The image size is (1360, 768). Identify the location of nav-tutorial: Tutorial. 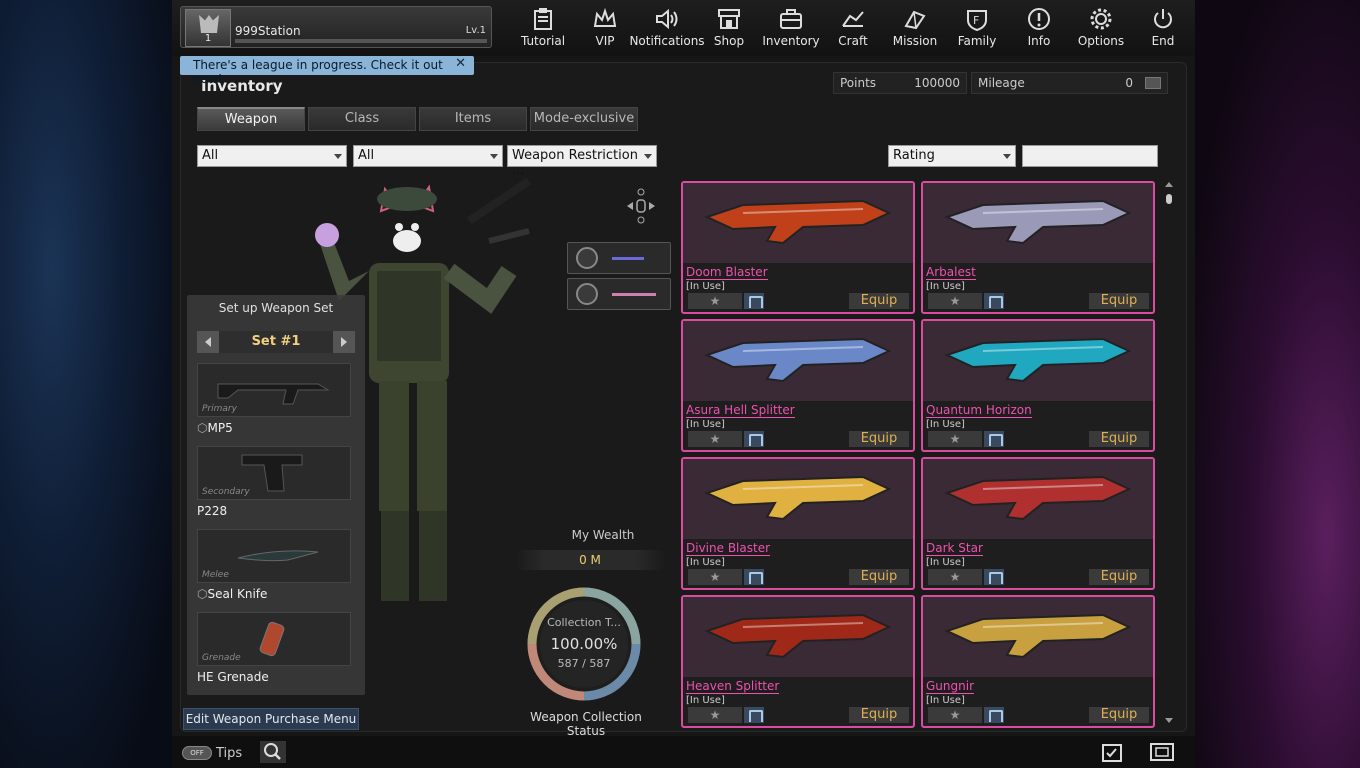
(543, 28).